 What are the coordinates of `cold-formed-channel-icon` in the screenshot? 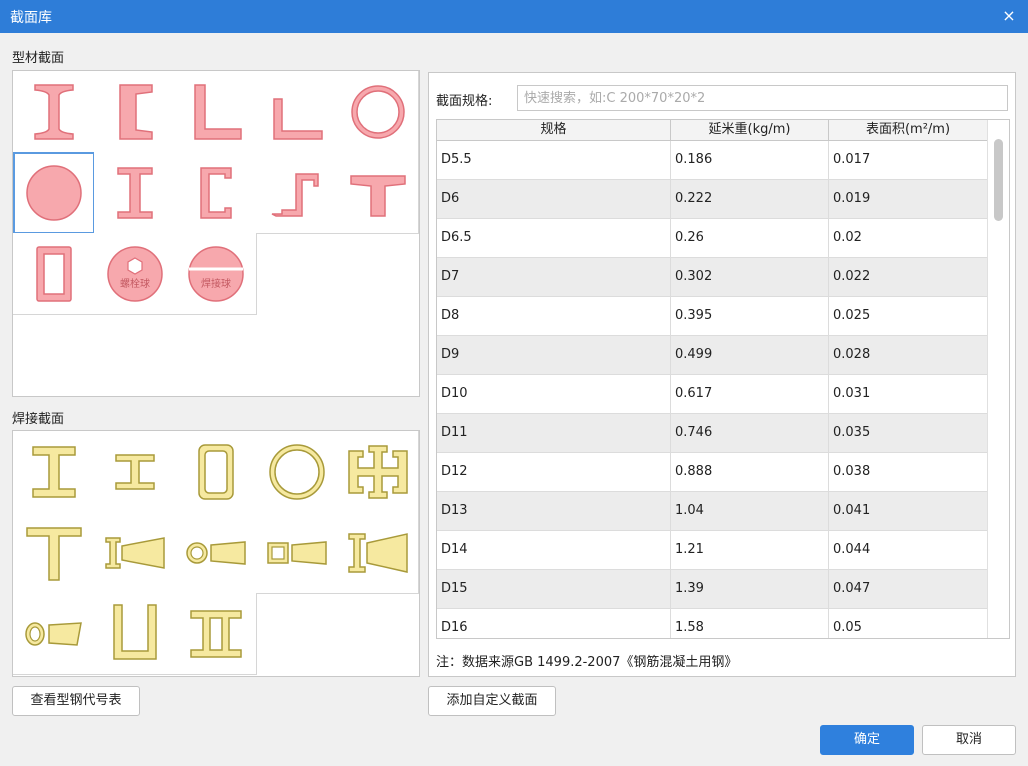 It's located at (215, 192).